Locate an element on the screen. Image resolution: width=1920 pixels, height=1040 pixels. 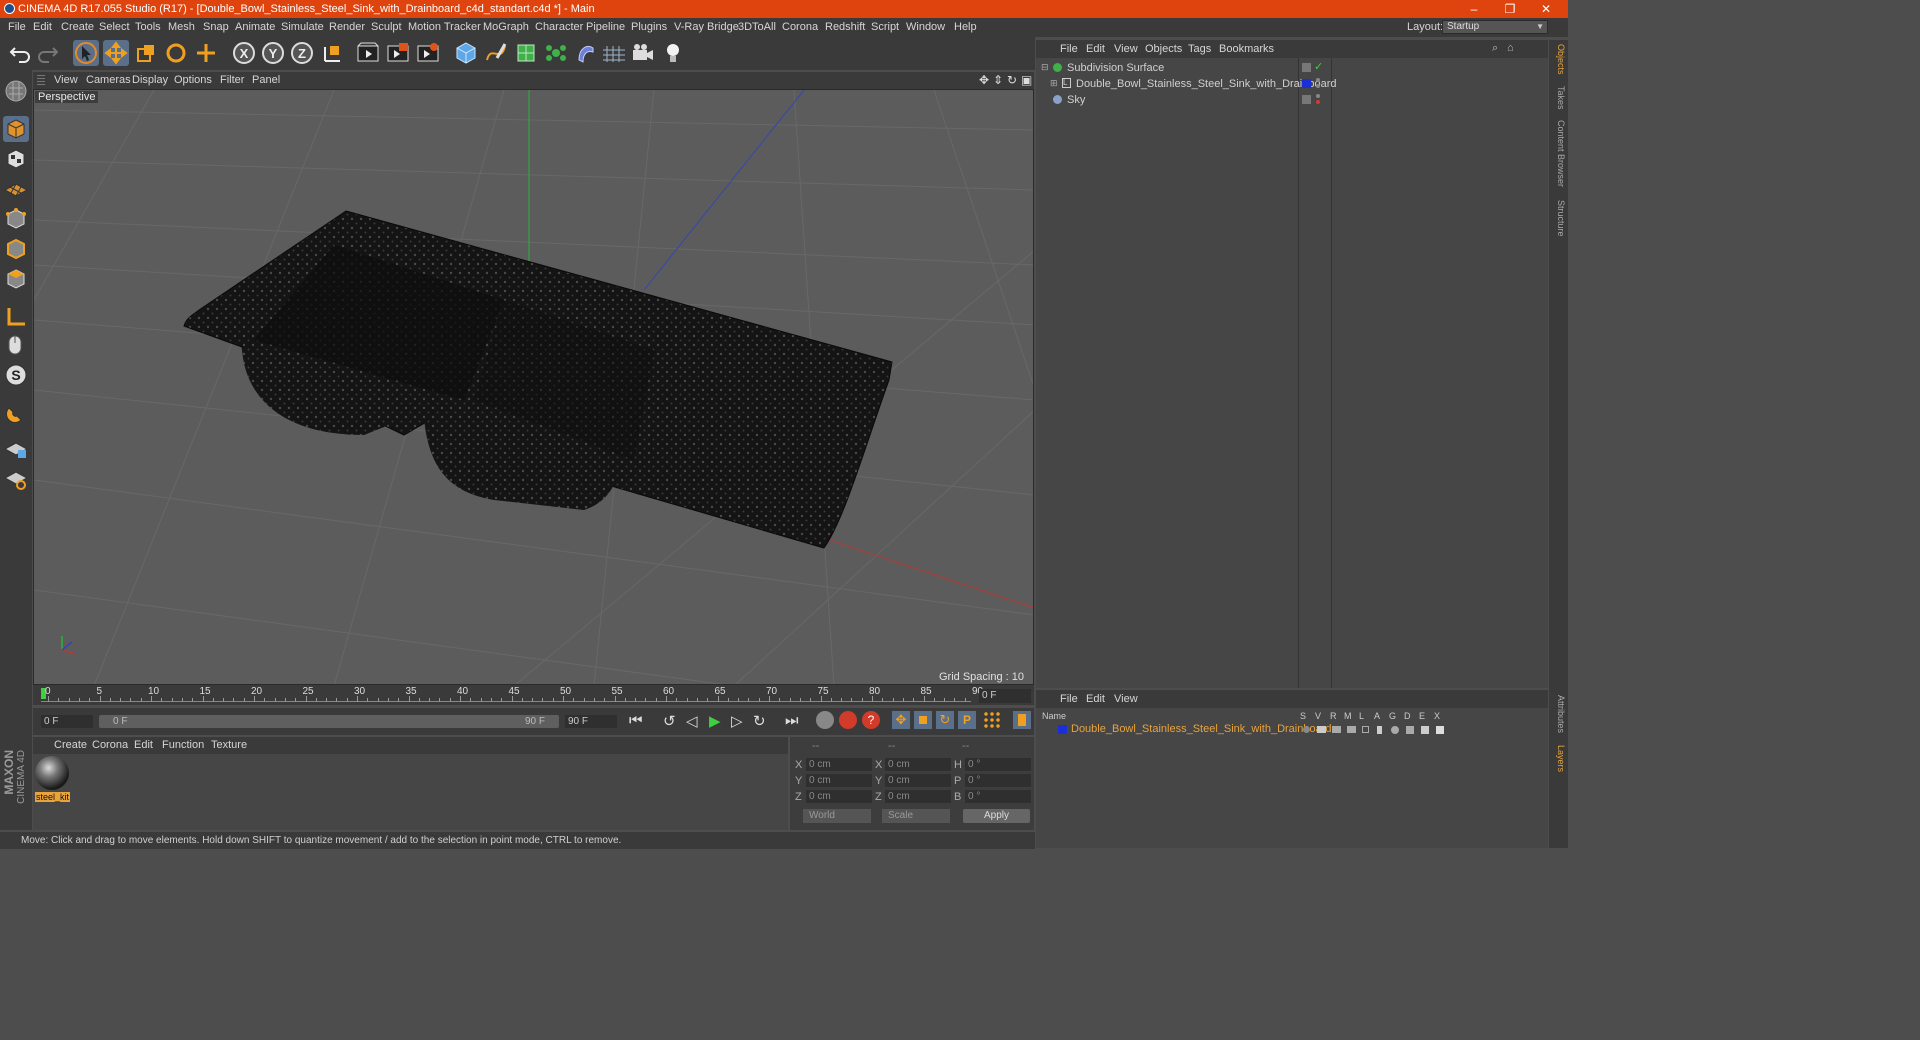
expression-icon is located at coordinates (1425, 730).